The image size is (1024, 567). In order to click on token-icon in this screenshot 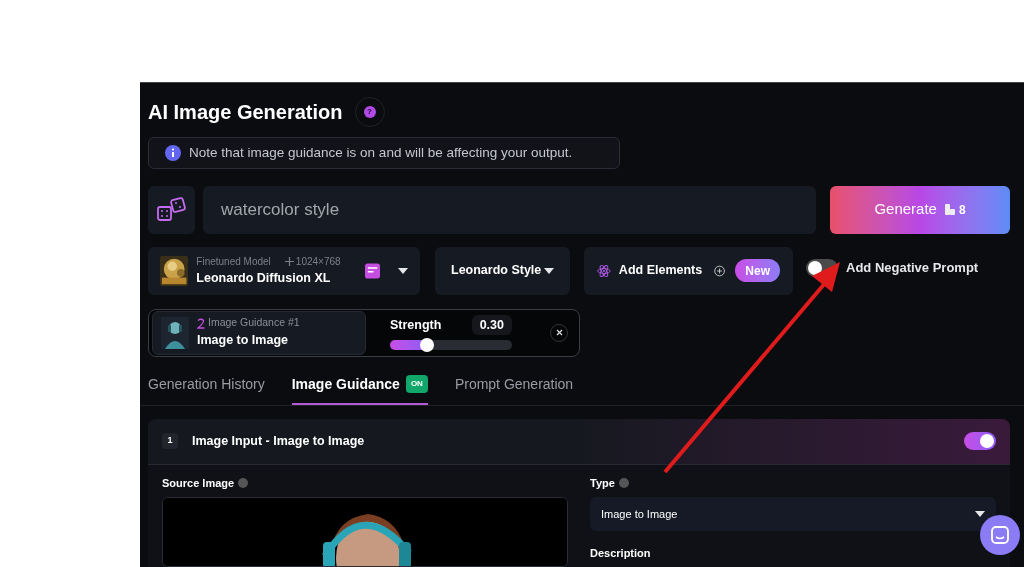, I will do `click(949, 210)`.